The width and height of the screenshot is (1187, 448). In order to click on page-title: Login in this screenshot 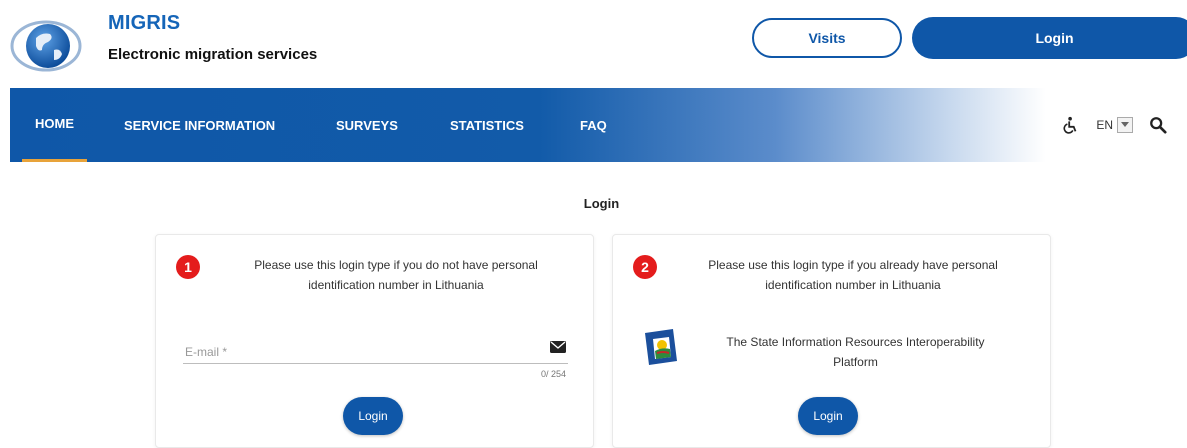, I will do `click(593, 203)`.